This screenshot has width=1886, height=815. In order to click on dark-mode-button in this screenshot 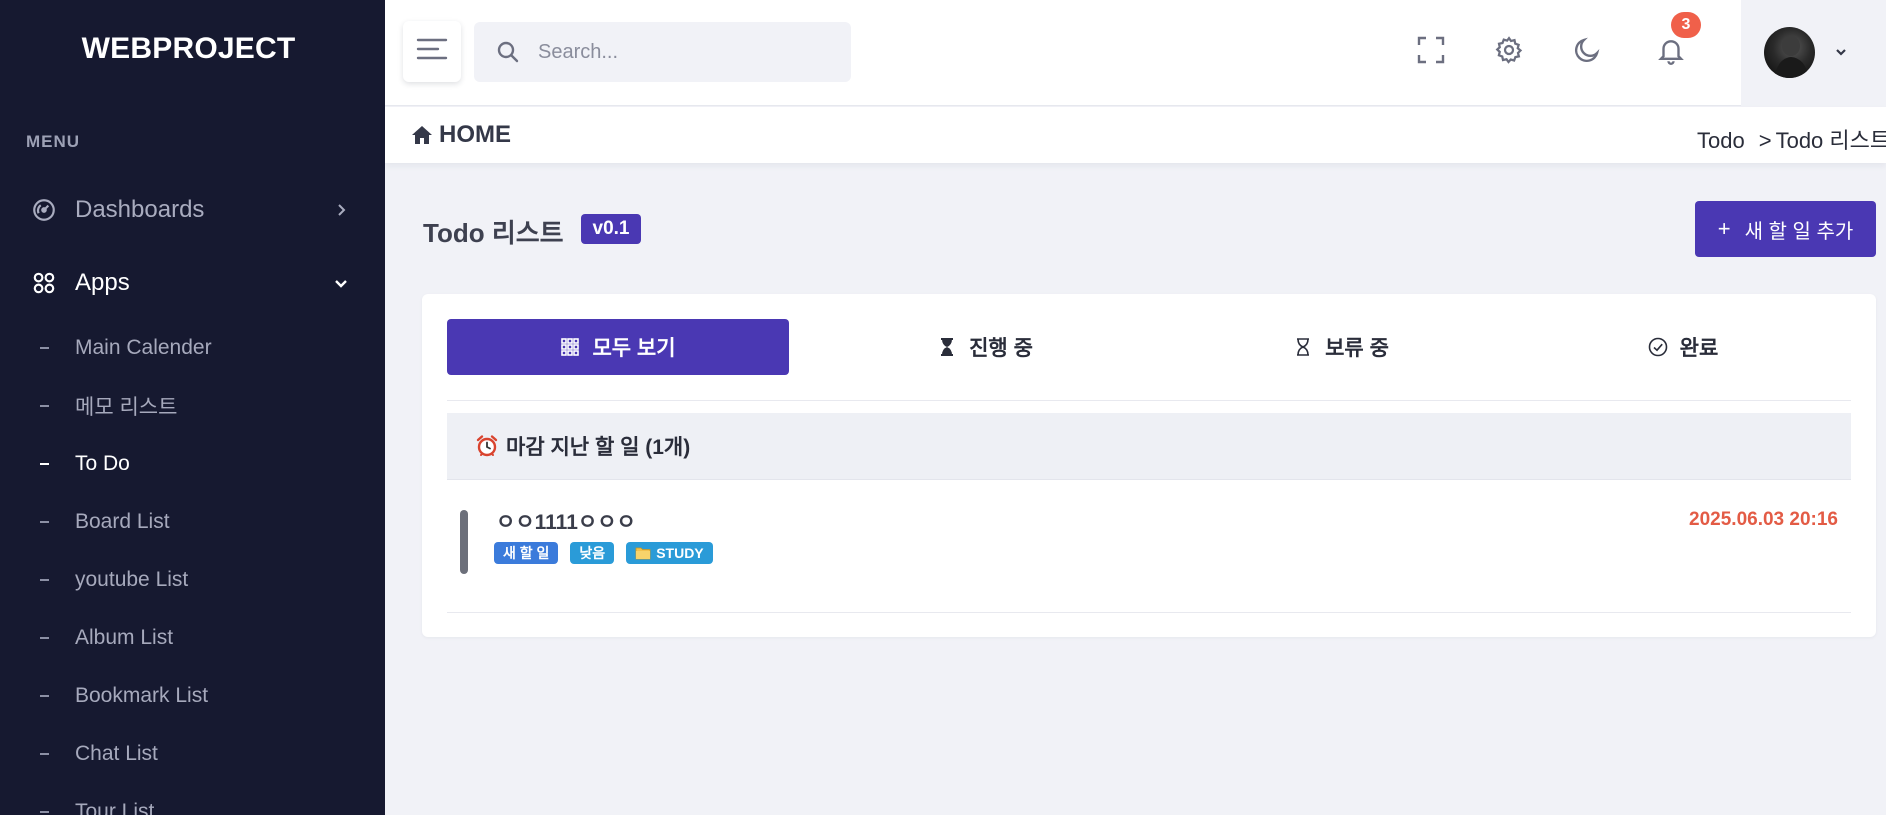, I will do `click(1587, 52)`.